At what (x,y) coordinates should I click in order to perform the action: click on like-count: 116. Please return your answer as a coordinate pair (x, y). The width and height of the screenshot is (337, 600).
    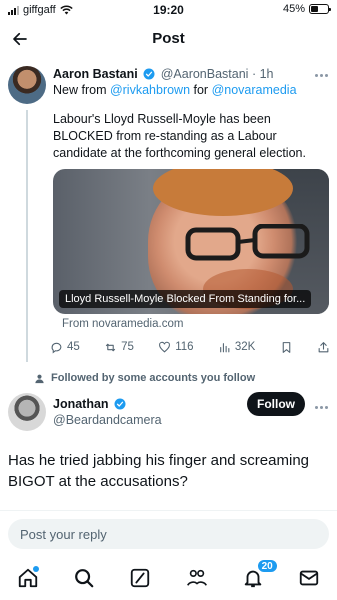
    Looking at the image, I should click on (184, 347).